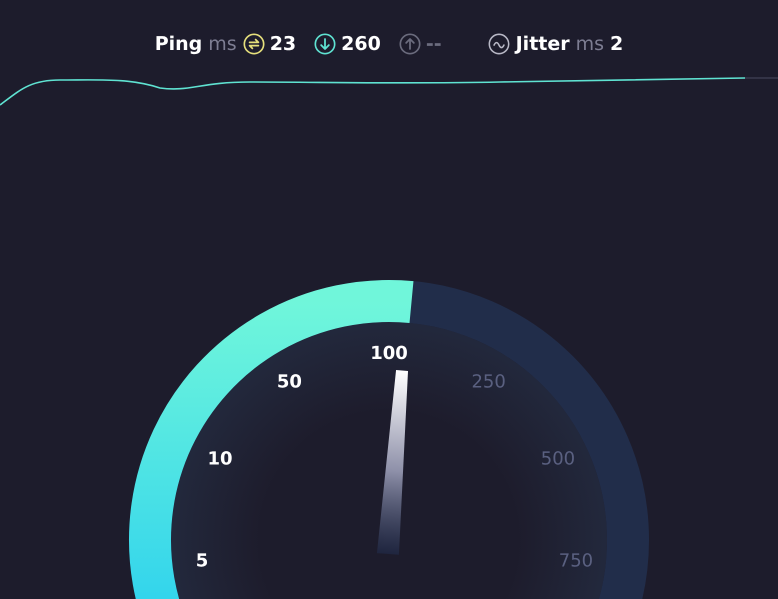 The width and height of the screenshot is (778, 599). Describe the element at coordinates (220, 459) in the screenshot. I see `scale-label: 10` at that location.